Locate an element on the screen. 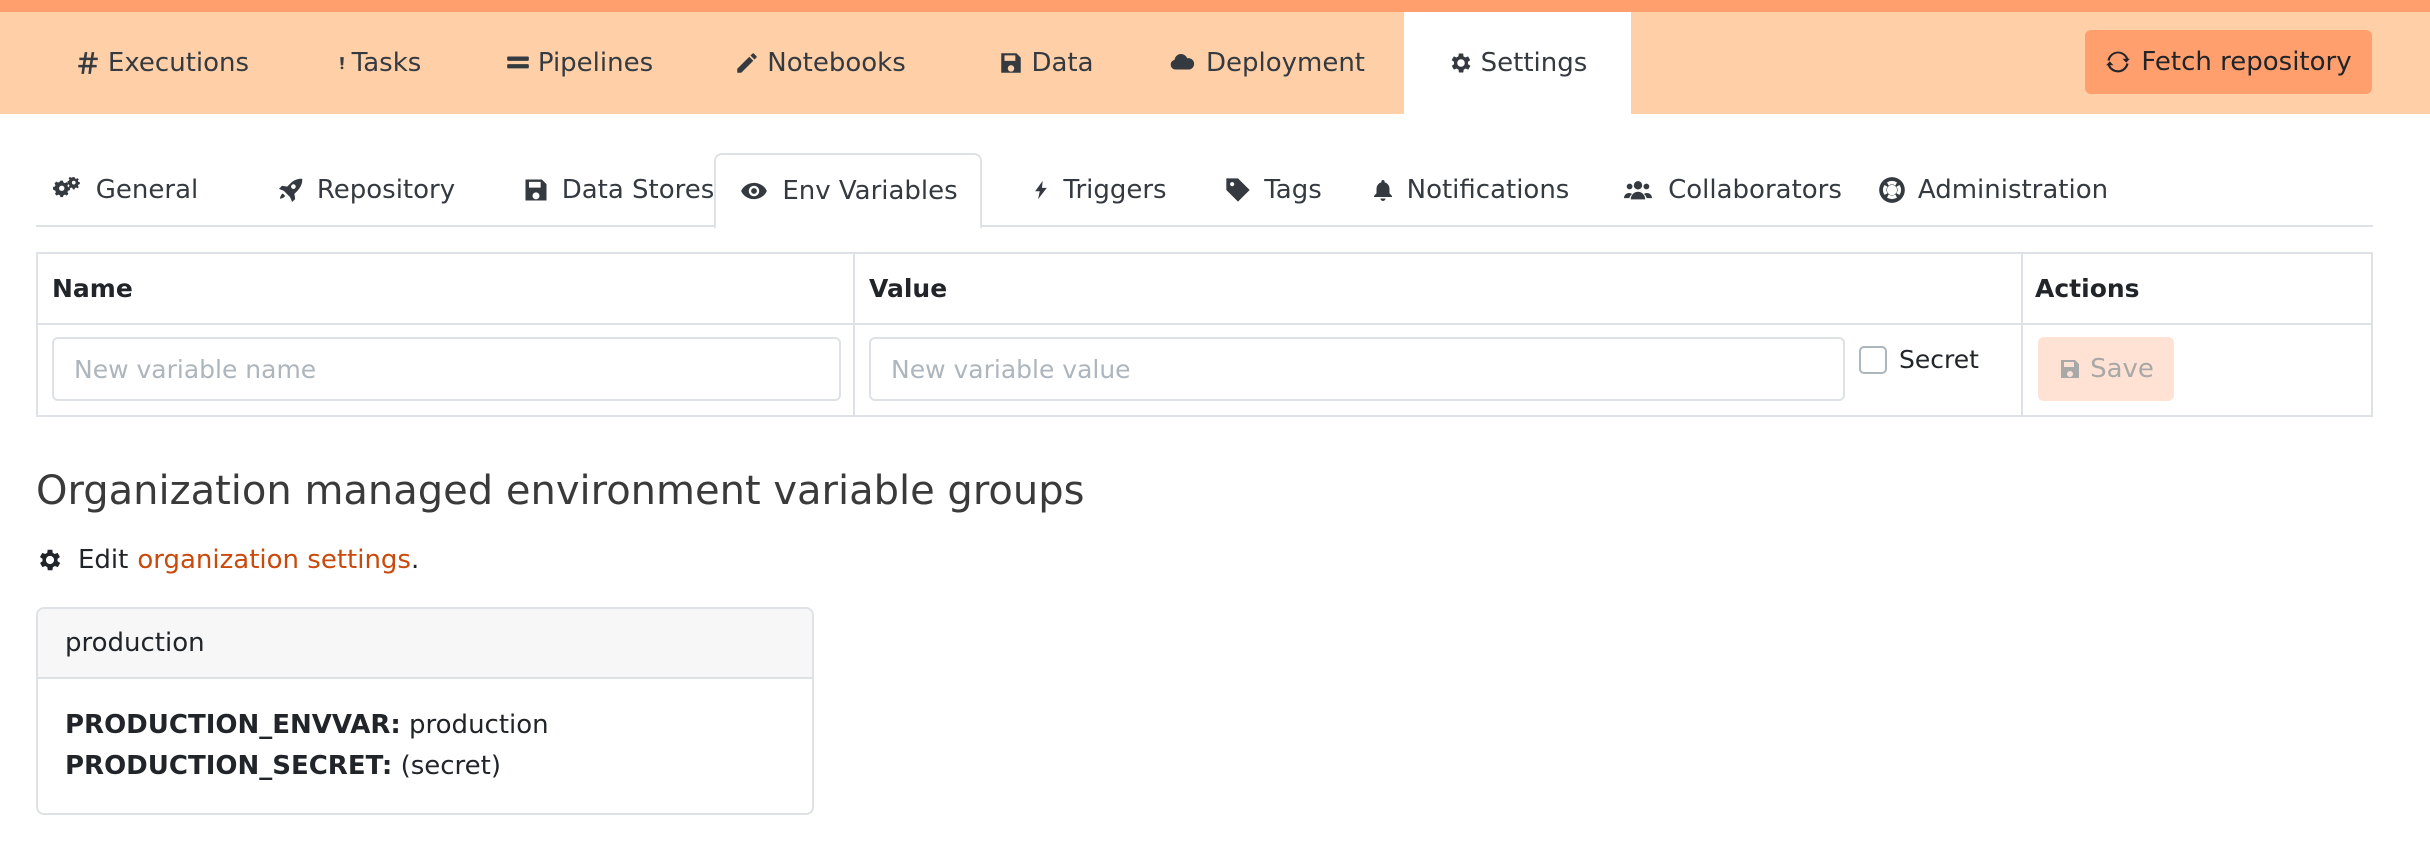  secret-checkbox-label: Secret is located at coordinates (1939, 360).